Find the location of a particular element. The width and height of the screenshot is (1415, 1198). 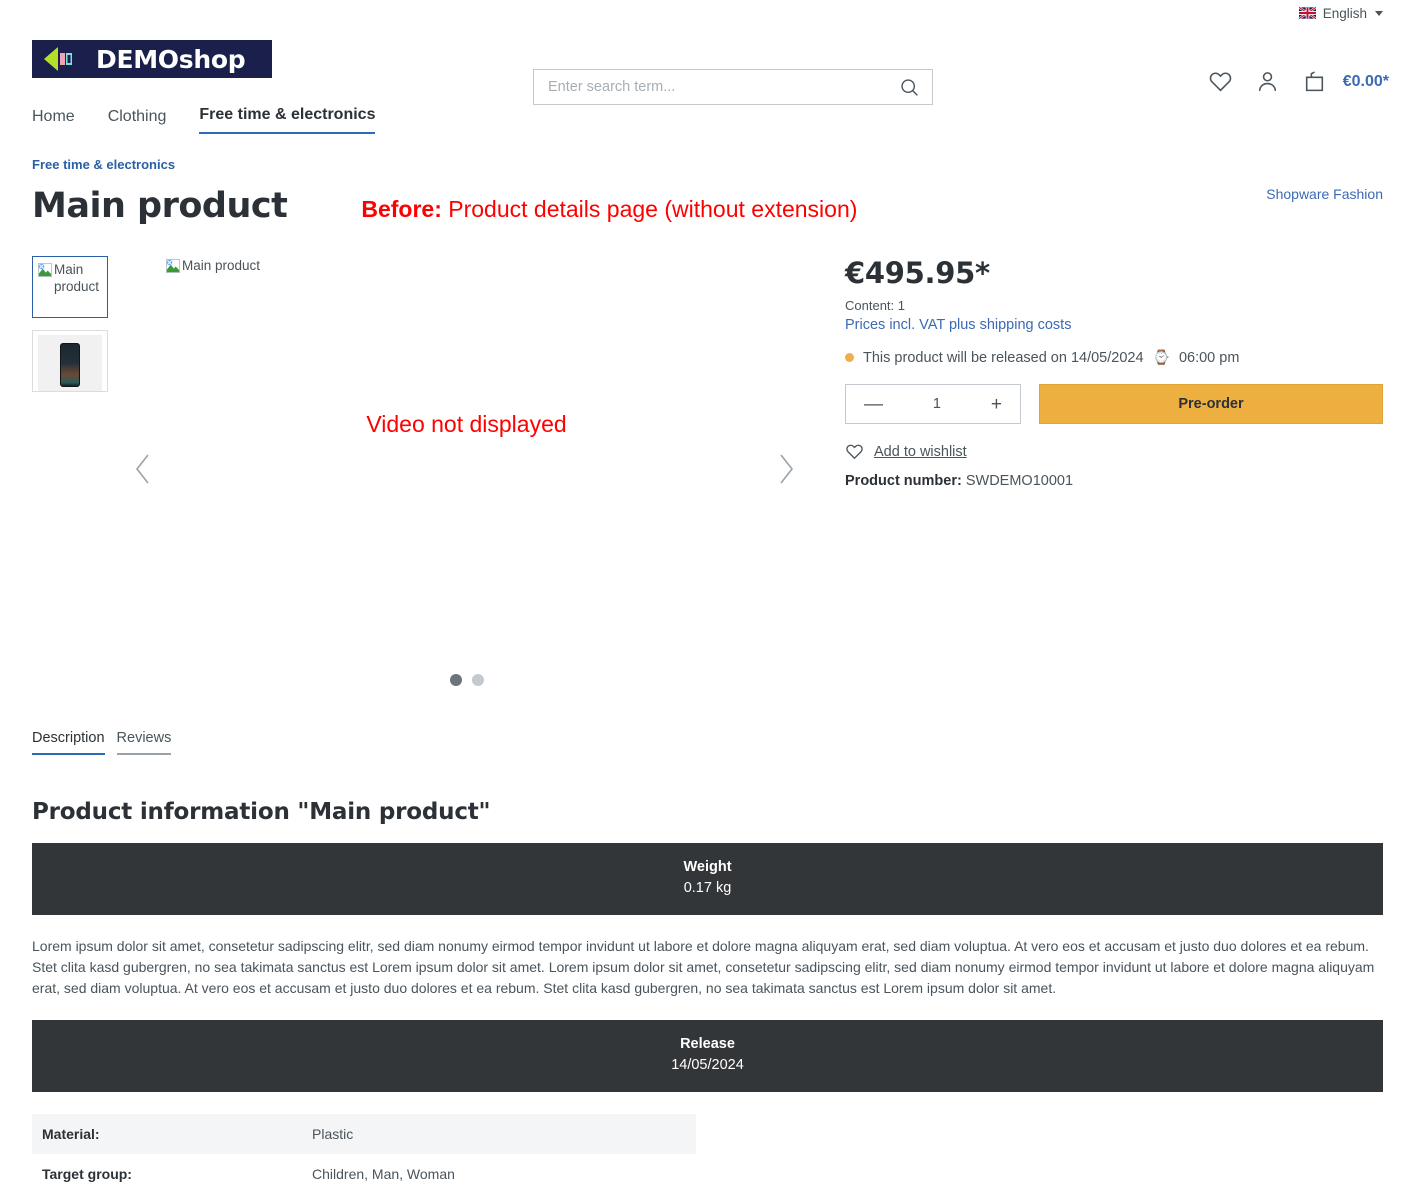

product-number: Product number: SWDEMO10001 is located at coordinates (1114, 481).